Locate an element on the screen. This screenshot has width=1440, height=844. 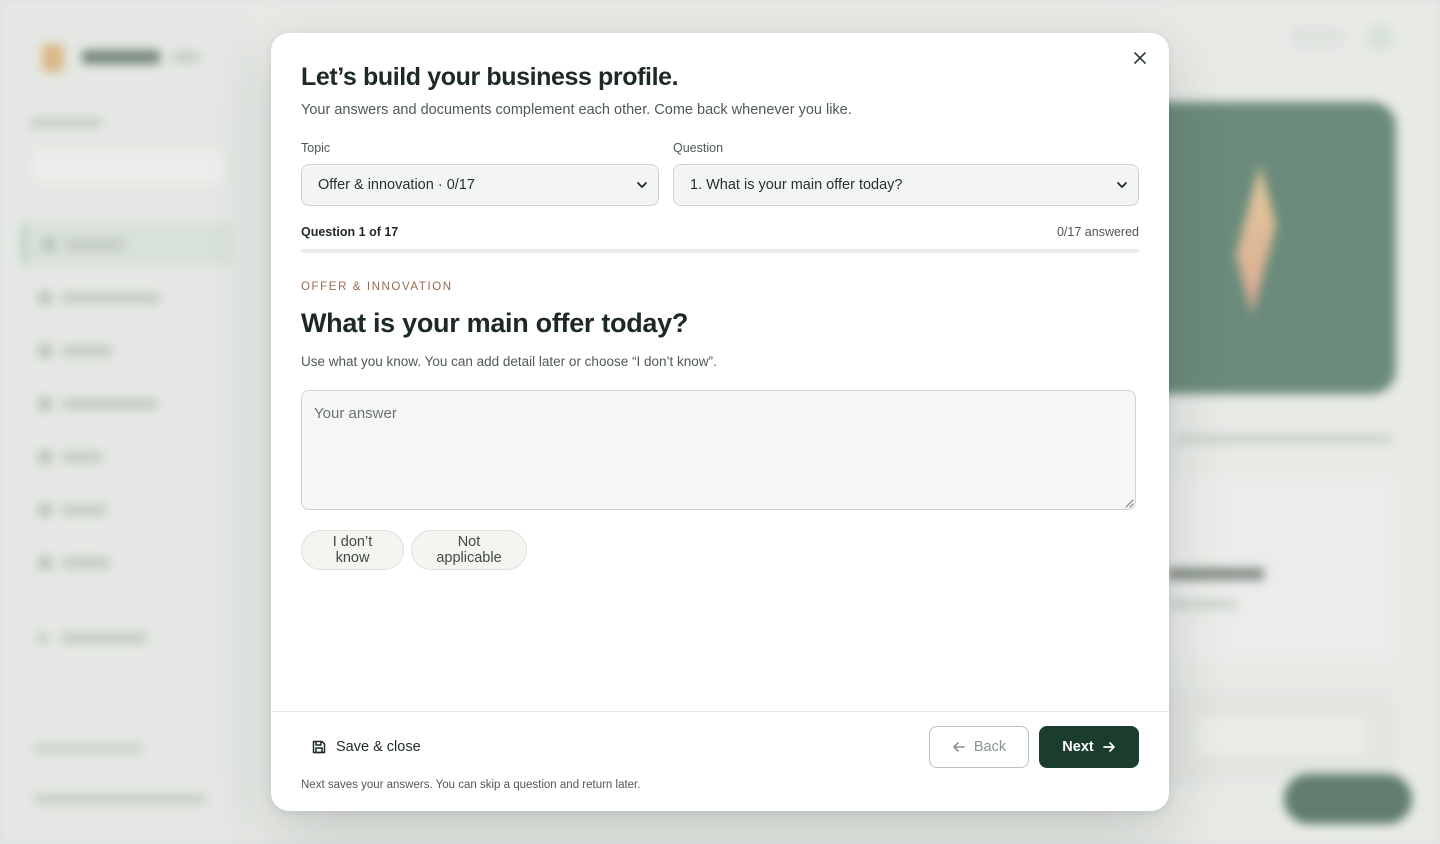
back-label: Back is located at coordinates (990, 747).